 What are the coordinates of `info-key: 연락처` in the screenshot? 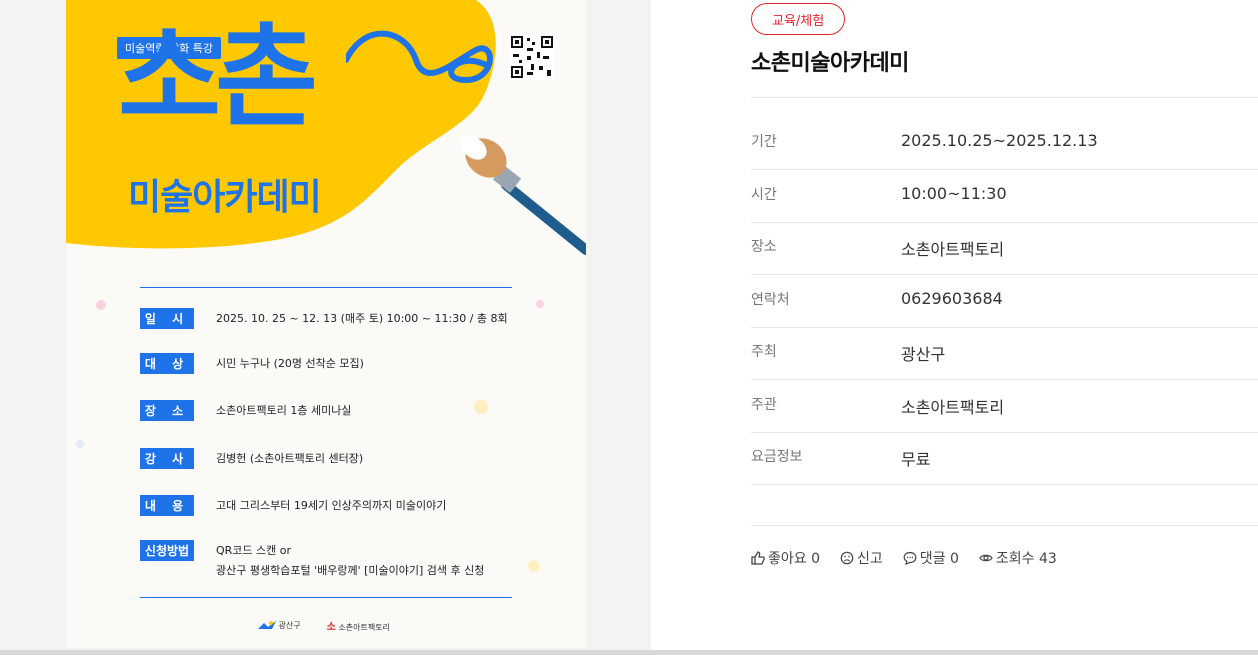 It's located at (770, 300).